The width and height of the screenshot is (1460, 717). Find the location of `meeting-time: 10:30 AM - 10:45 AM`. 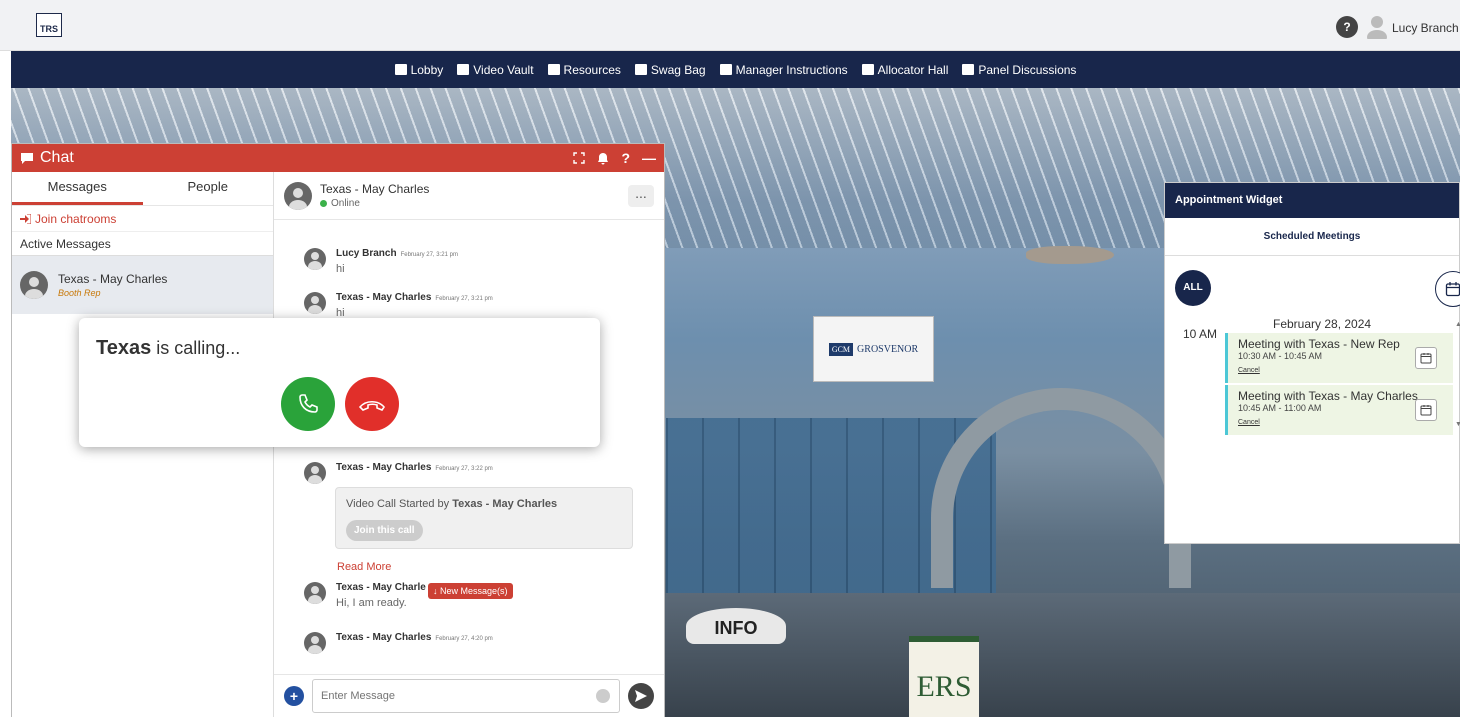

meeting-time: 10:30 AM - 10:45 AM is located at coordinates (1280, 356).